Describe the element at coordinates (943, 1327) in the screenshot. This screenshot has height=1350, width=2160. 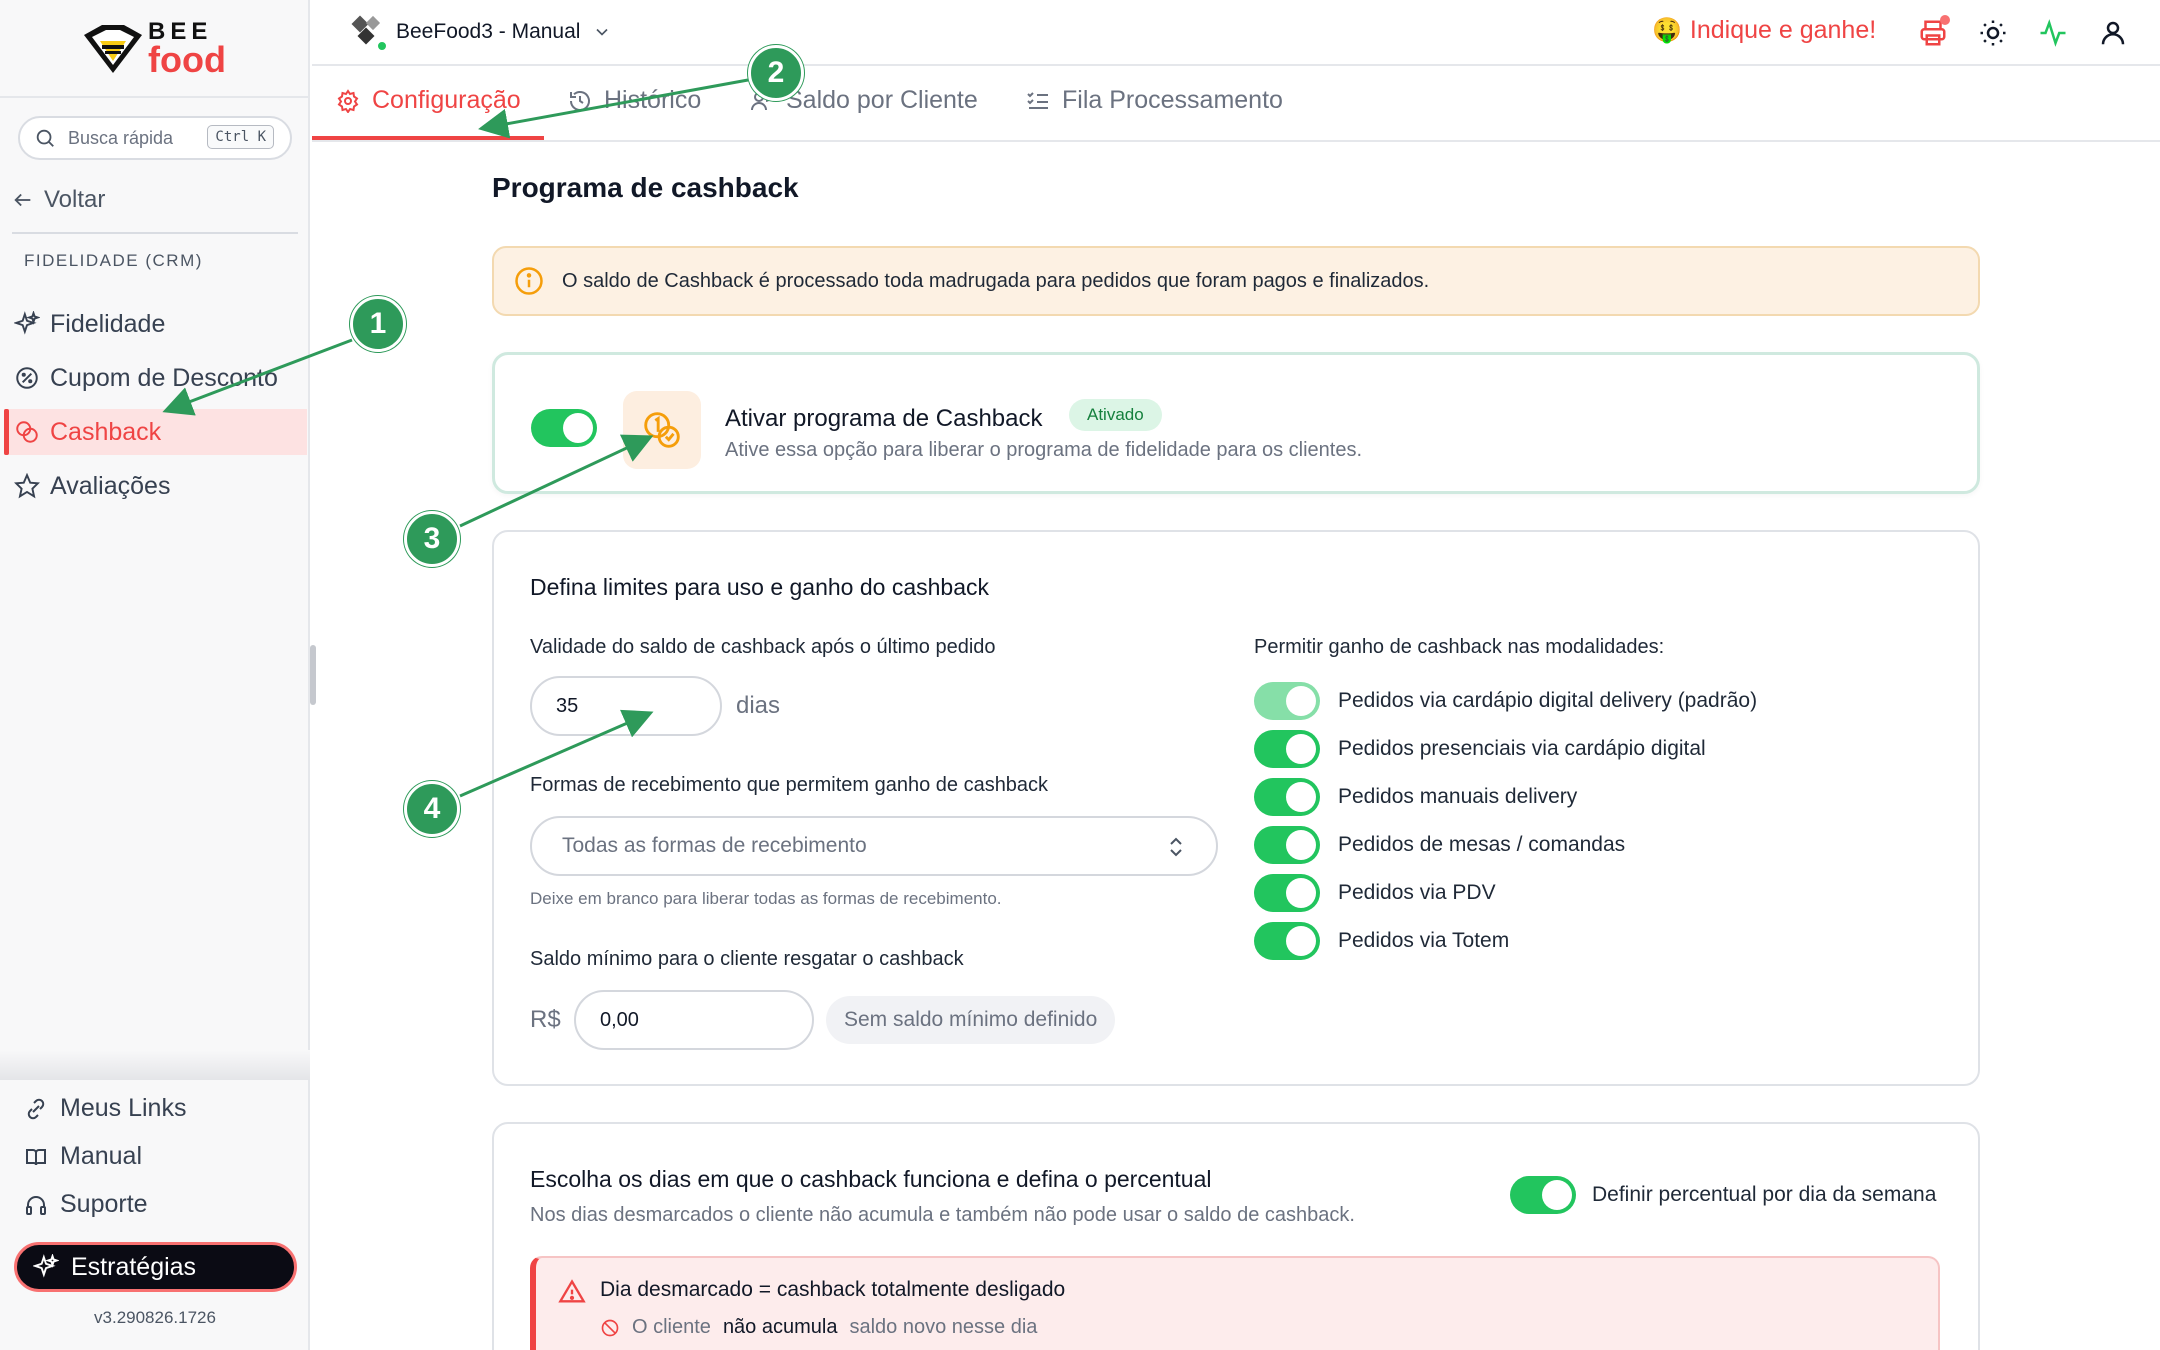
I see `alert-line-post: saldo novo nesse dia` at that location.